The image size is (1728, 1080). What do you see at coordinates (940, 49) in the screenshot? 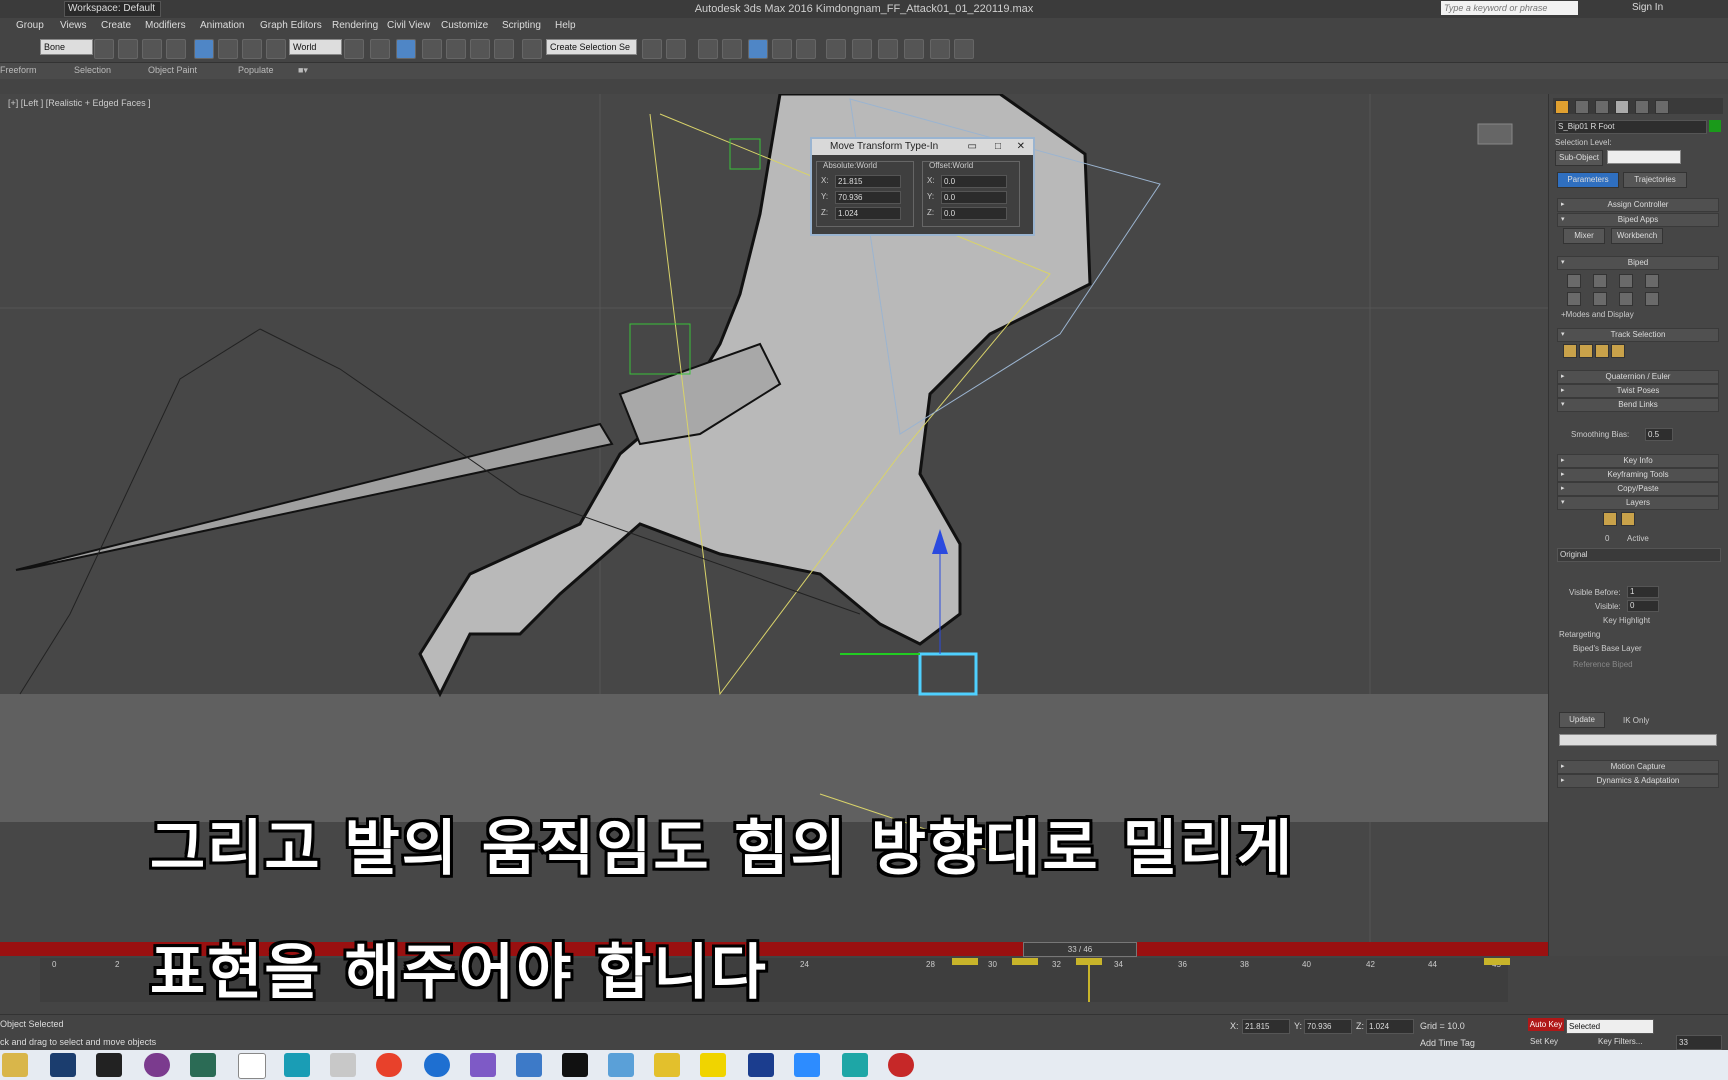
I see `render-online-icon` at bounding box center [940, 49].